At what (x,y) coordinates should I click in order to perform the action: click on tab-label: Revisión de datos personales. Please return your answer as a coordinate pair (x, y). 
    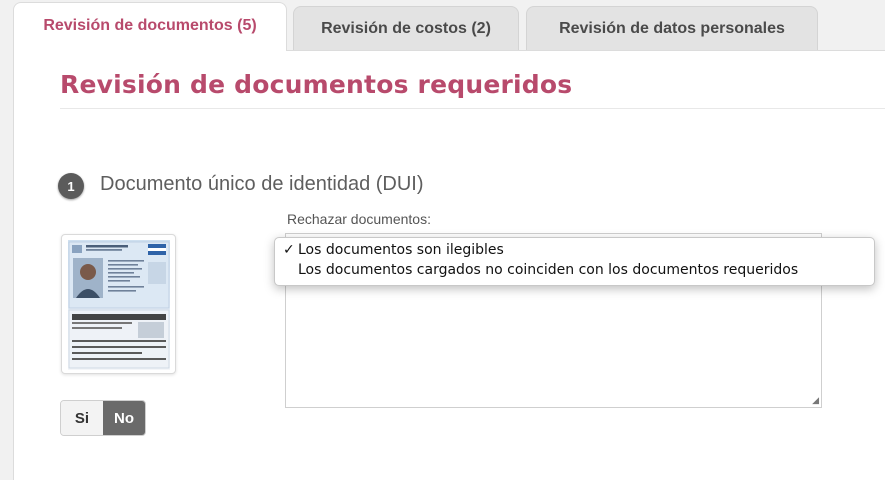
    Looking at the image, I should click on (672, 28).